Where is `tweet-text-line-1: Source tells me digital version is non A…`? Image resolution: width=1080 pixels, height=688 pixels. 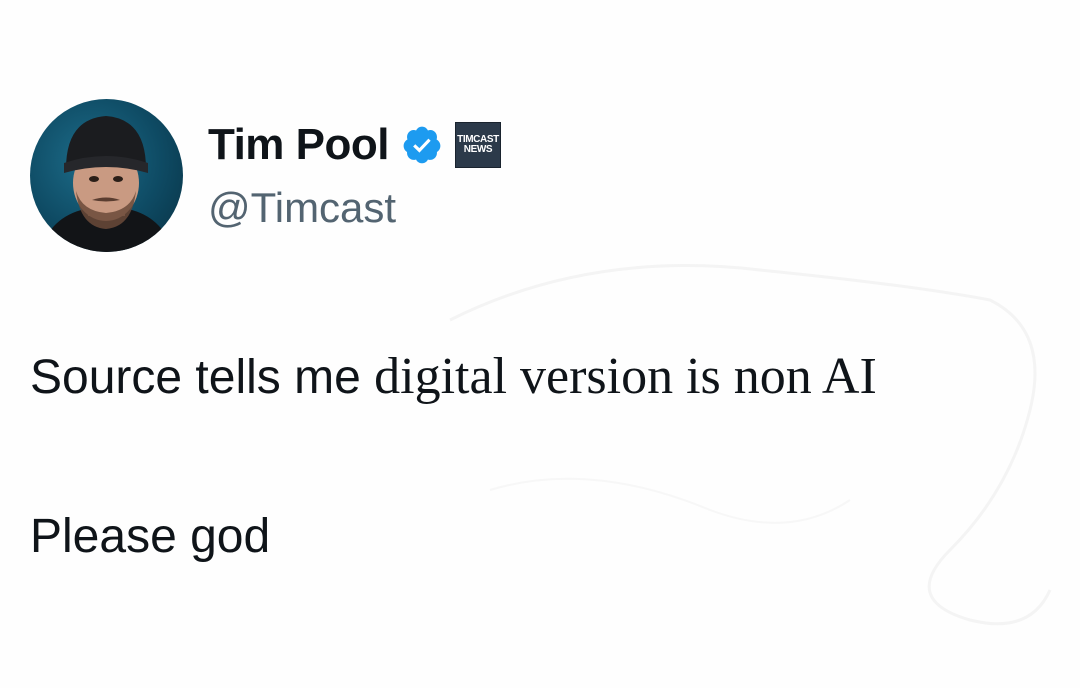 tweet-text-line-1: Source tells me digital version is non A… is located at coordinates (453, 376).